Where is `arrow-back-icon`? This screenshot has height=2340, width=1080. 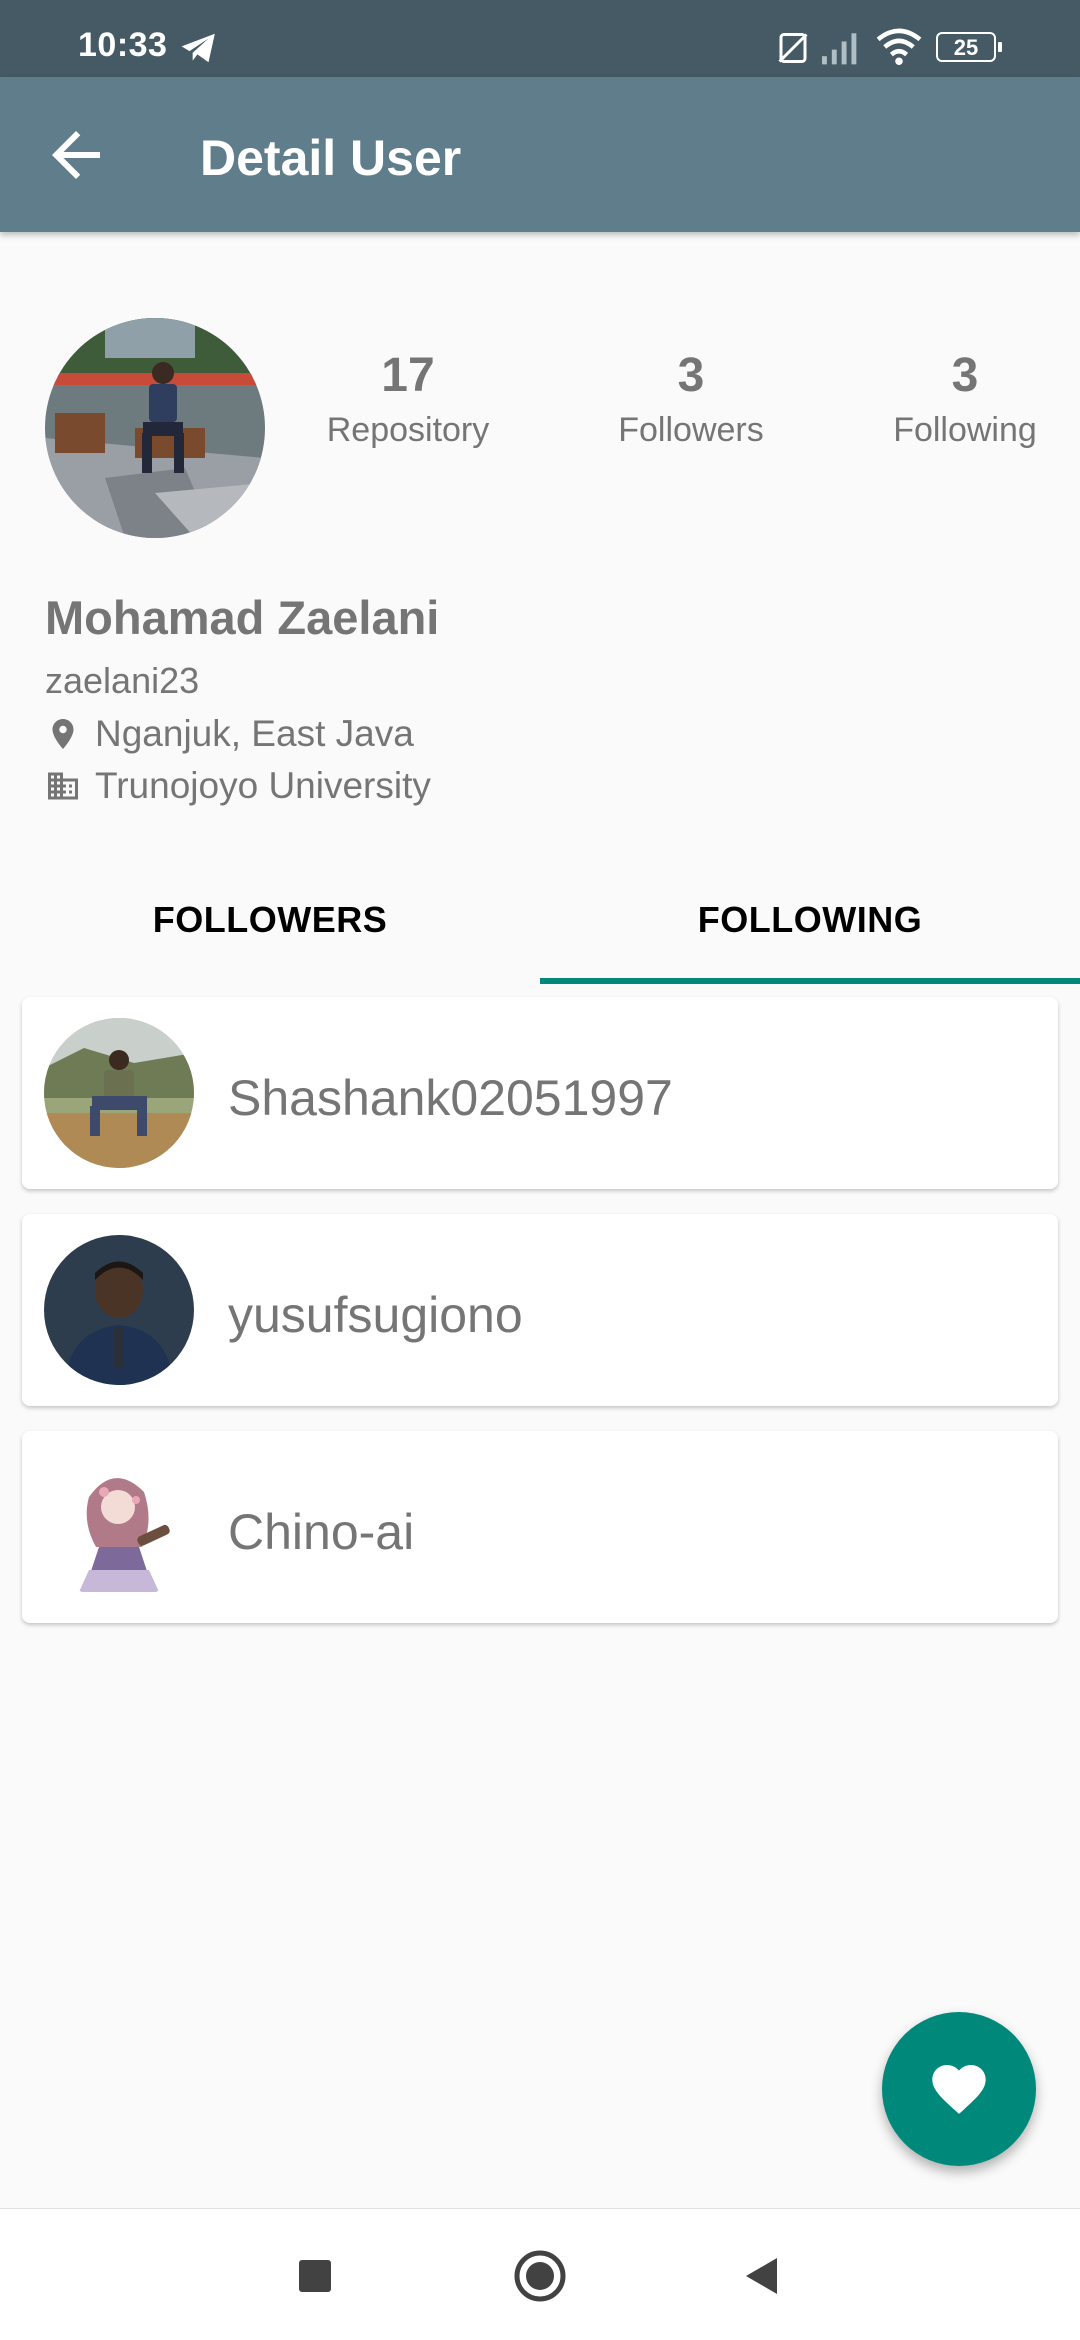 arrow-back-icon is located at coordinates (76, 155).